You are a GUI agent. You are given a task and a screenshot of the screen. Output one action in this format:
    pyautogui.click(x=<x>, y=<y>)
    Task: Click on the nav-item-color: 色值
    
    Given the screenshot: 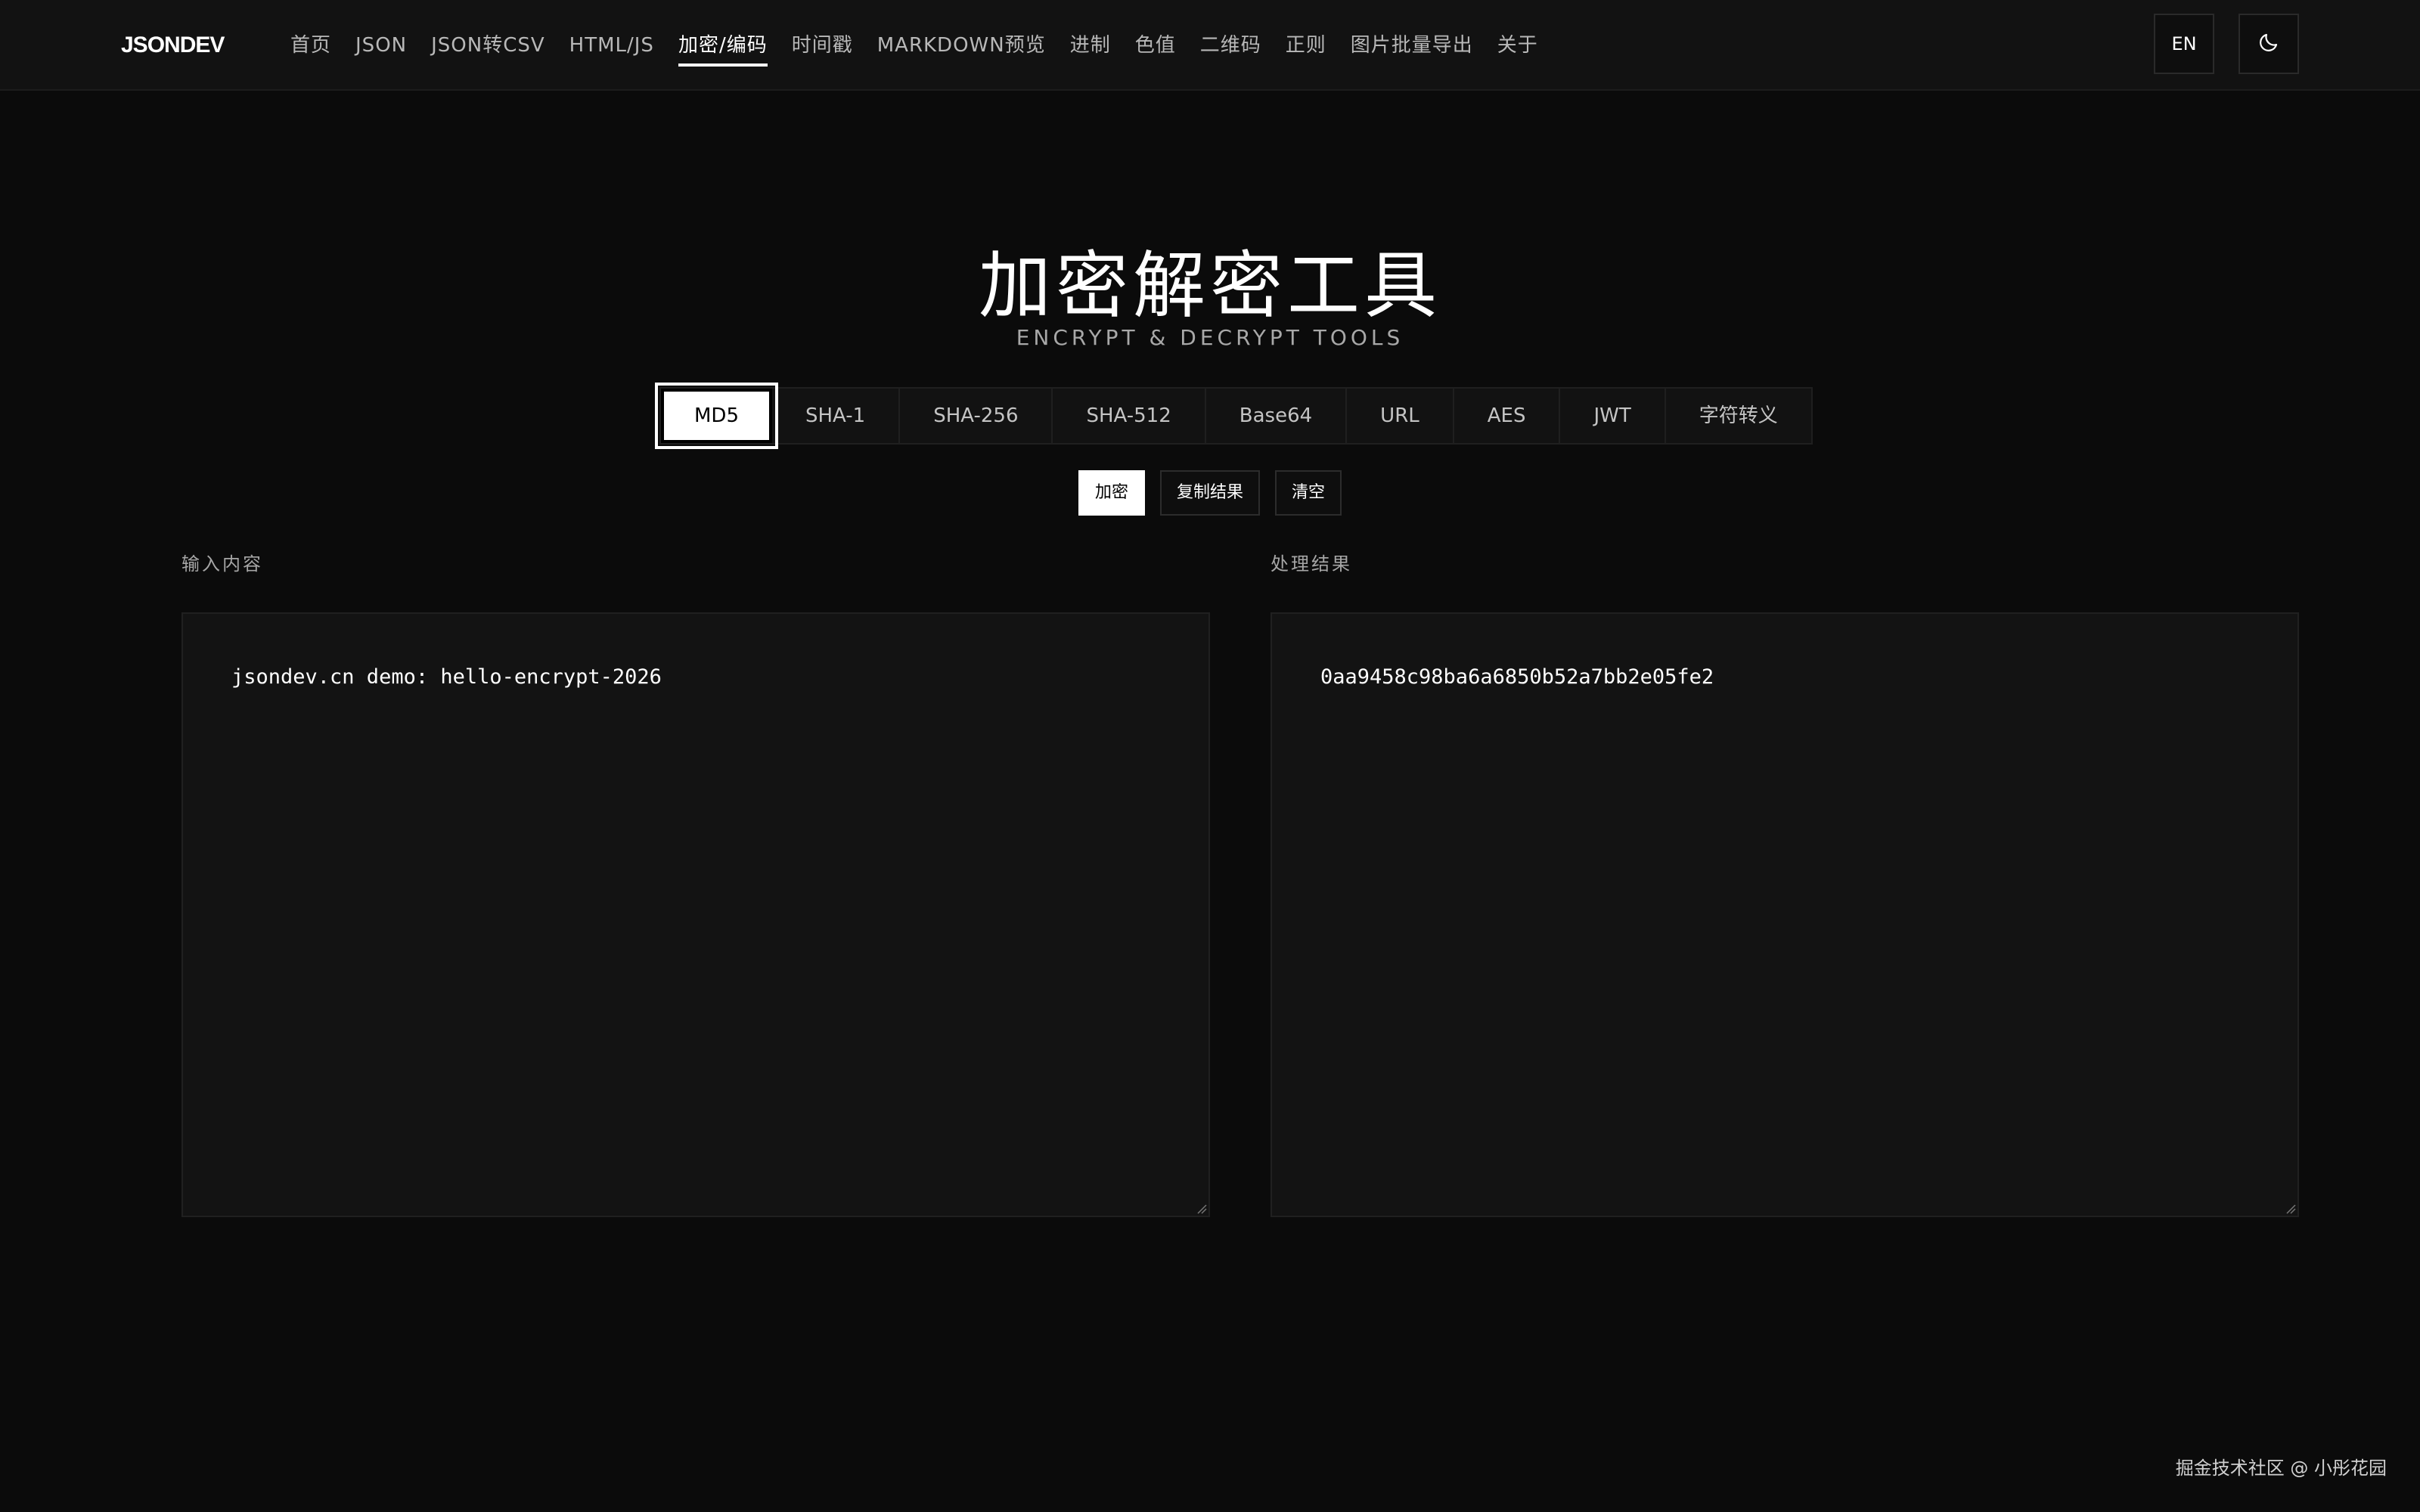 What is the action you would take?
    pyautogui.click(x=1155, y=48)
    